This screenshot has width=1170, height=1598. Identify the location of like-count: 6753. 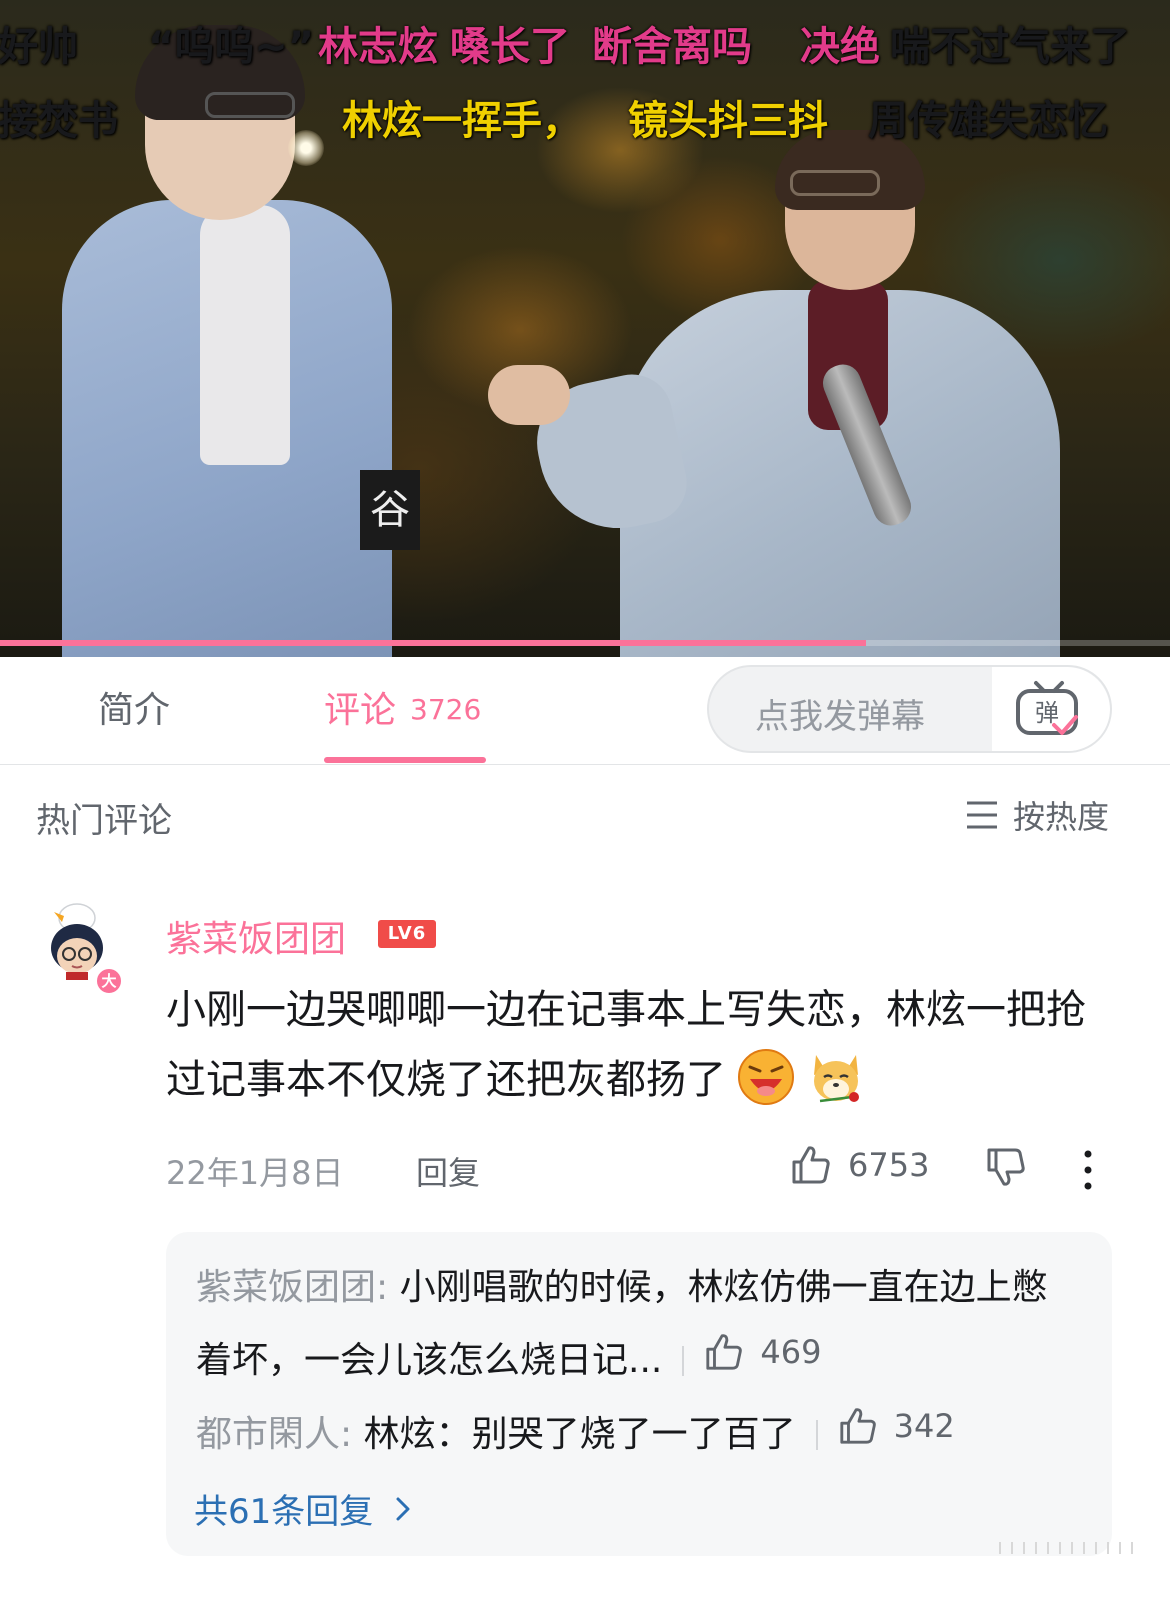
(889, 1165).